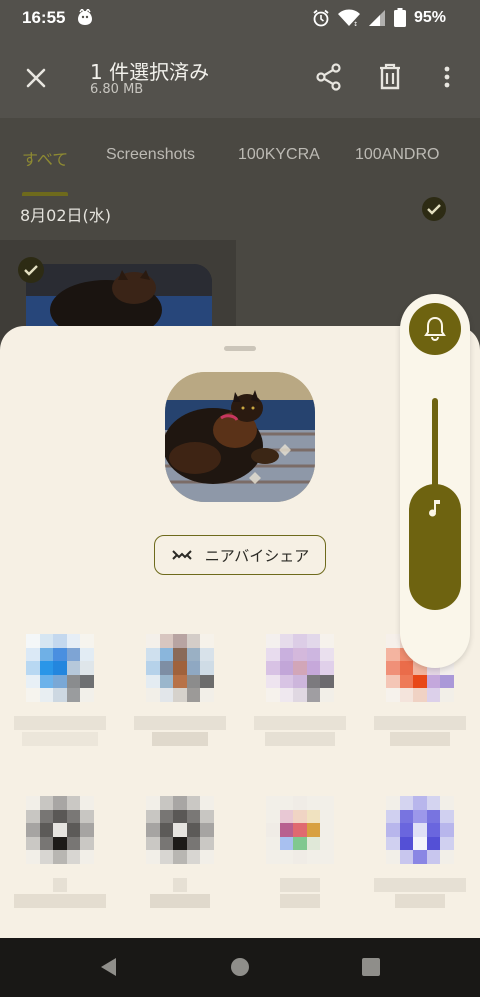  What do you see at coordinates (397, 155) in the screenshot?
I see `tab-100andro: 100ANDRO` at bounding box center [397, 155].